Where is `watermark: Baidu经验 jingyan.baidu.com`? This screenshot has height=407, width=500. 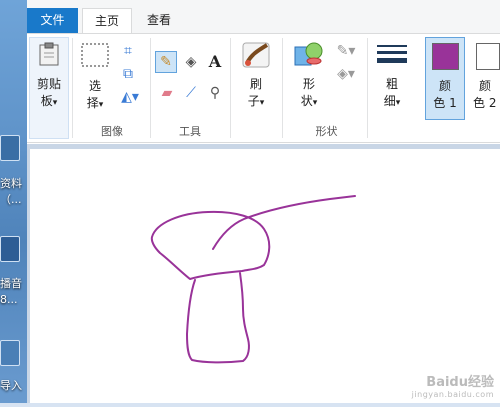 watermark: Baidu经验 jingyan.baidu.com is located at coordinates (452, 387).